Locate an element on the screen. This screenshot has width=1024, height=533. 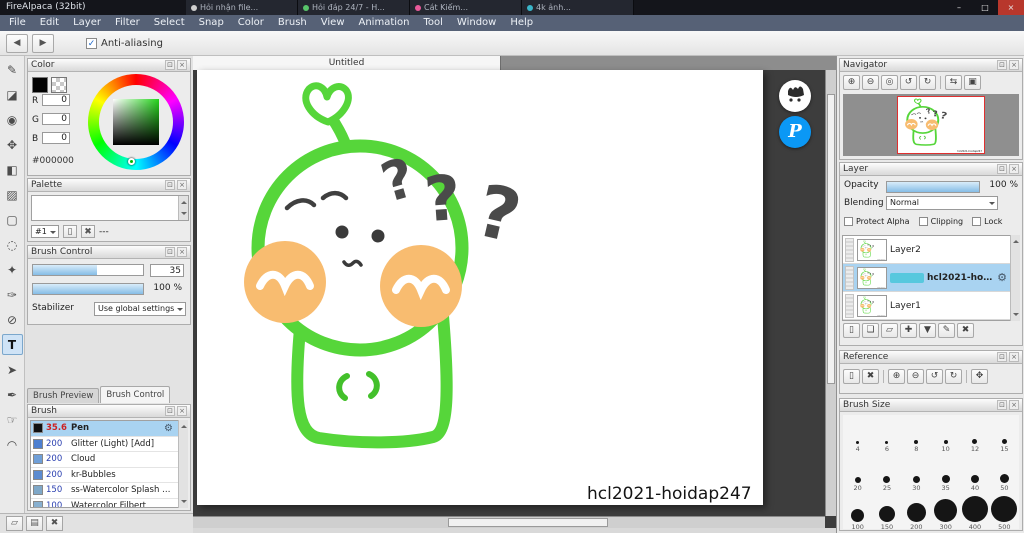
canvas-vertical-scrollbar is located at coordinates (830, 293).